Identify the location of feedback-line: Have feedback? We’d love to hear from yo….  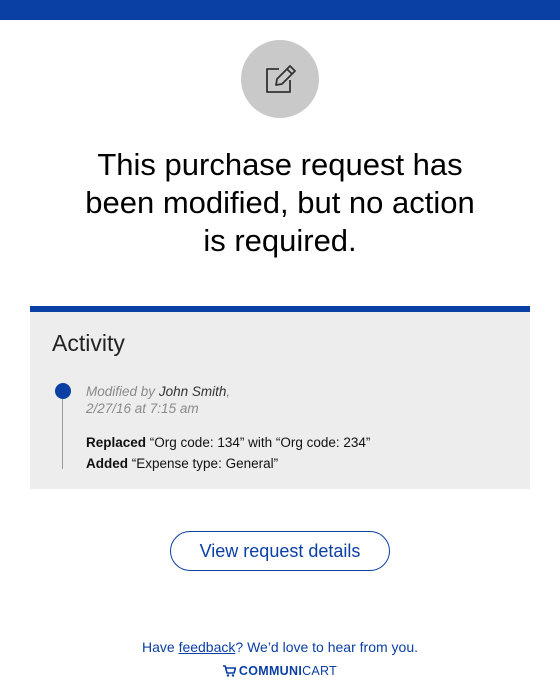
(280, 647).